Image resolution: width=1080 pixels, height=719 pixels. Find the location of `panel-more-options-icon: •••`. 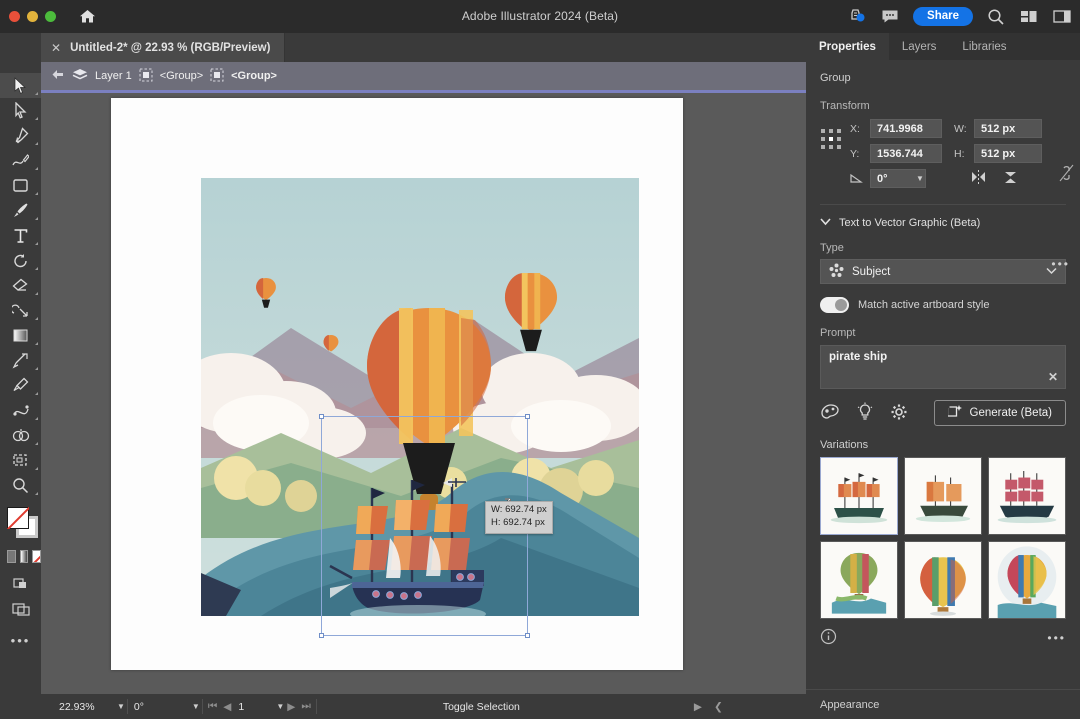

panel-more-options-icon: ••• is located at coordinates (1056, 638).